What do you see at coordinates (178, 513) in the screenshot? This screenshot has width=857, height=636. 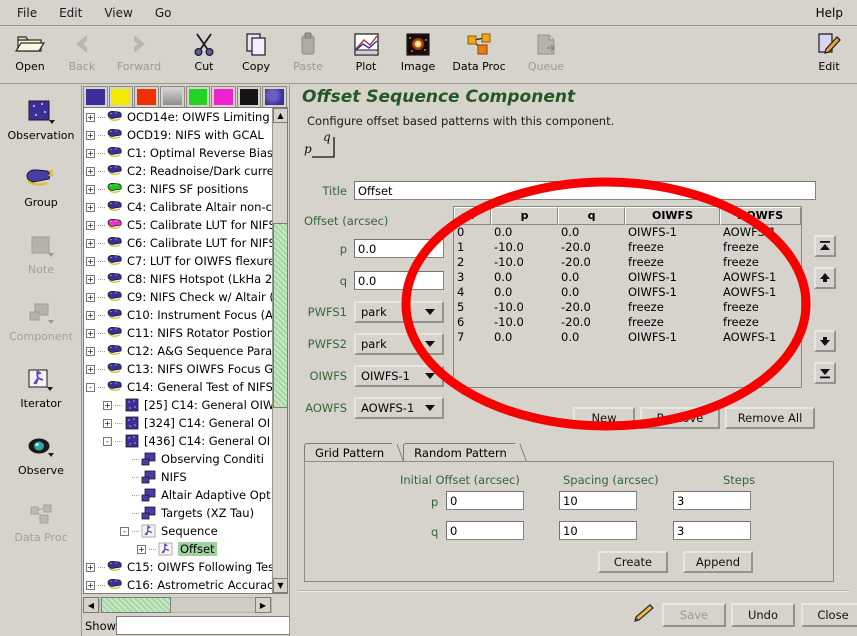 I see `tree-row: Targets (XZ Tau)` at bounding box center [178, 513].